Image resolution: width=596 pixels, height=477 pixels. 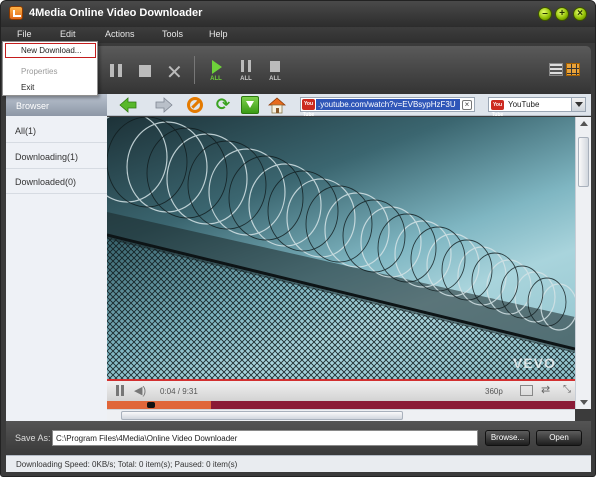 What do you see at coordinates (159, 405) in the screenshot?
I see `video-played-strip` at bounding box center [159, 405].